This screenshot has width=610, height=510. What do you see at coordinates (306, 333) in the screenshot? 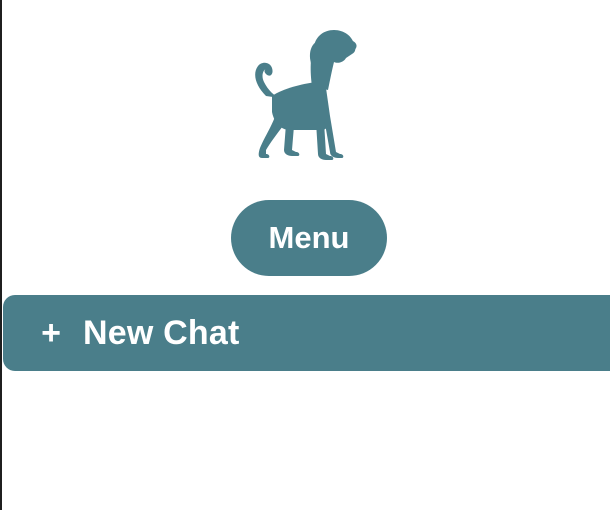
I see `new-chat-button: + New Chat` at bounding box center [306, 333].